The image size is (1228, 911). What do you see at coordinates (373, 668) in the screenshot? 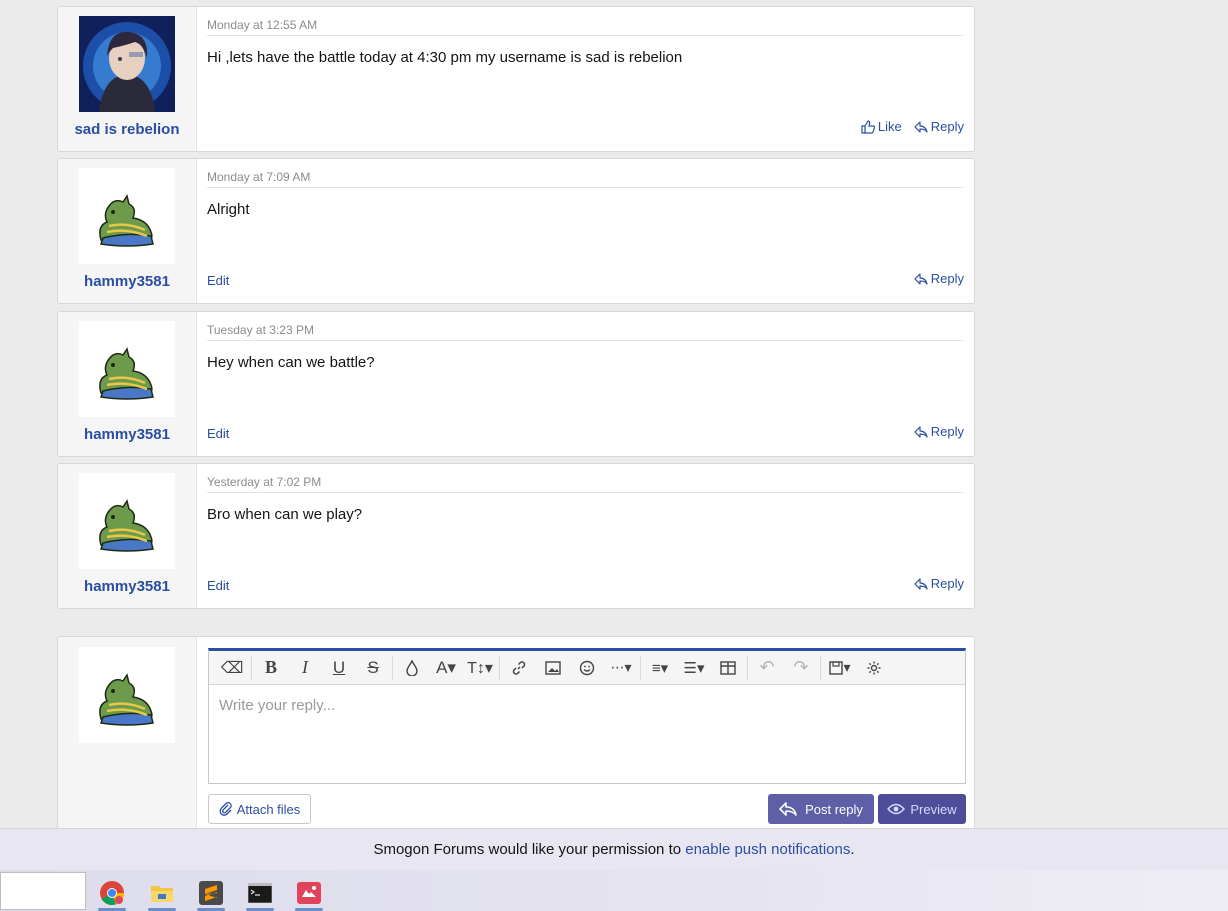
I see `strikethrough-icon: S` at bounding box center [373, 668].